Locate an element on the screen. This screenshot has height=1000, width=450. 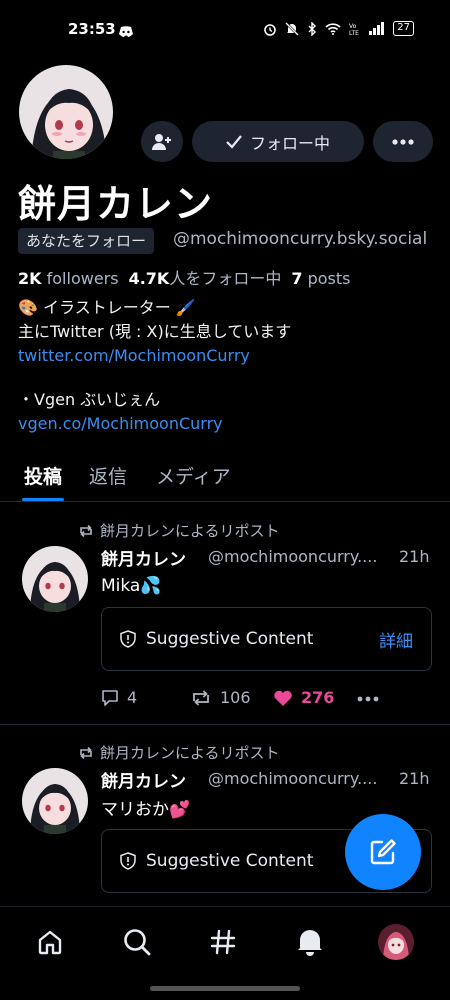
profile-stats: 2K followers 4.7K人をフォロー中 7 posts is located at coordinates (184, 277).